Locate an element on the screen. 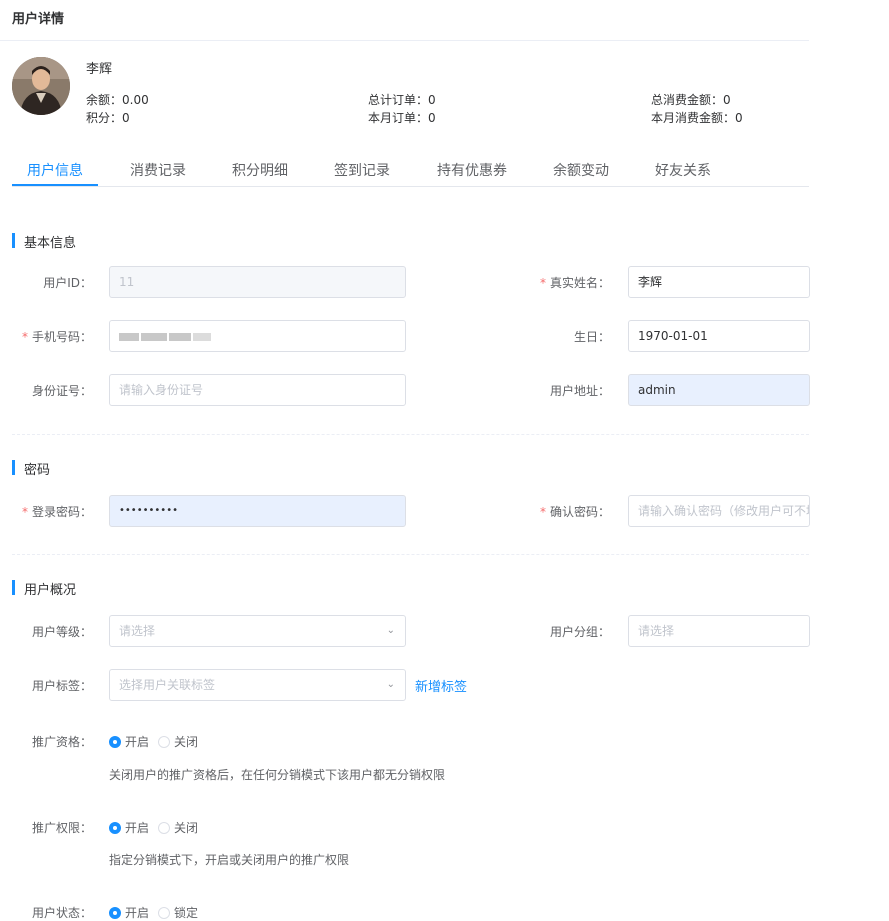 The width and height of the screenshot is (889, 921). promo-permission-hint: 指定分销模式下，开启或关闭用户的推广权限 is located at coordinates (229, 860).